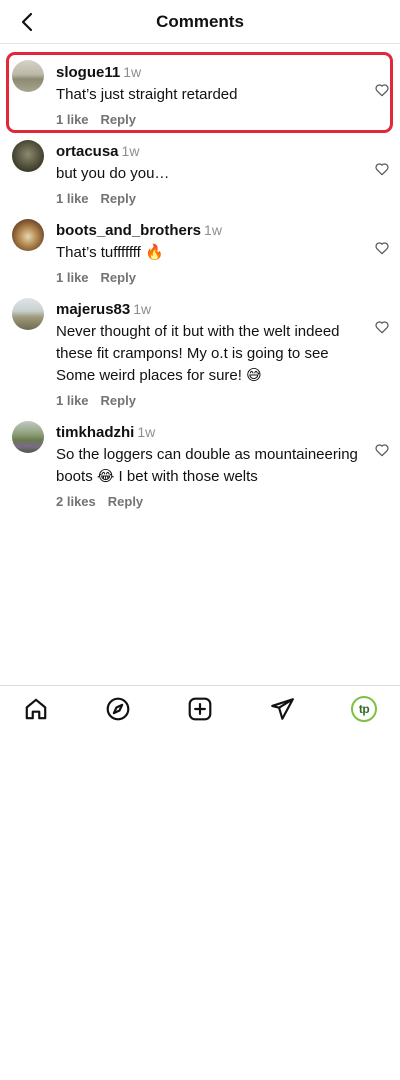  I want to click on page-title: Comments, so click(200, 21).